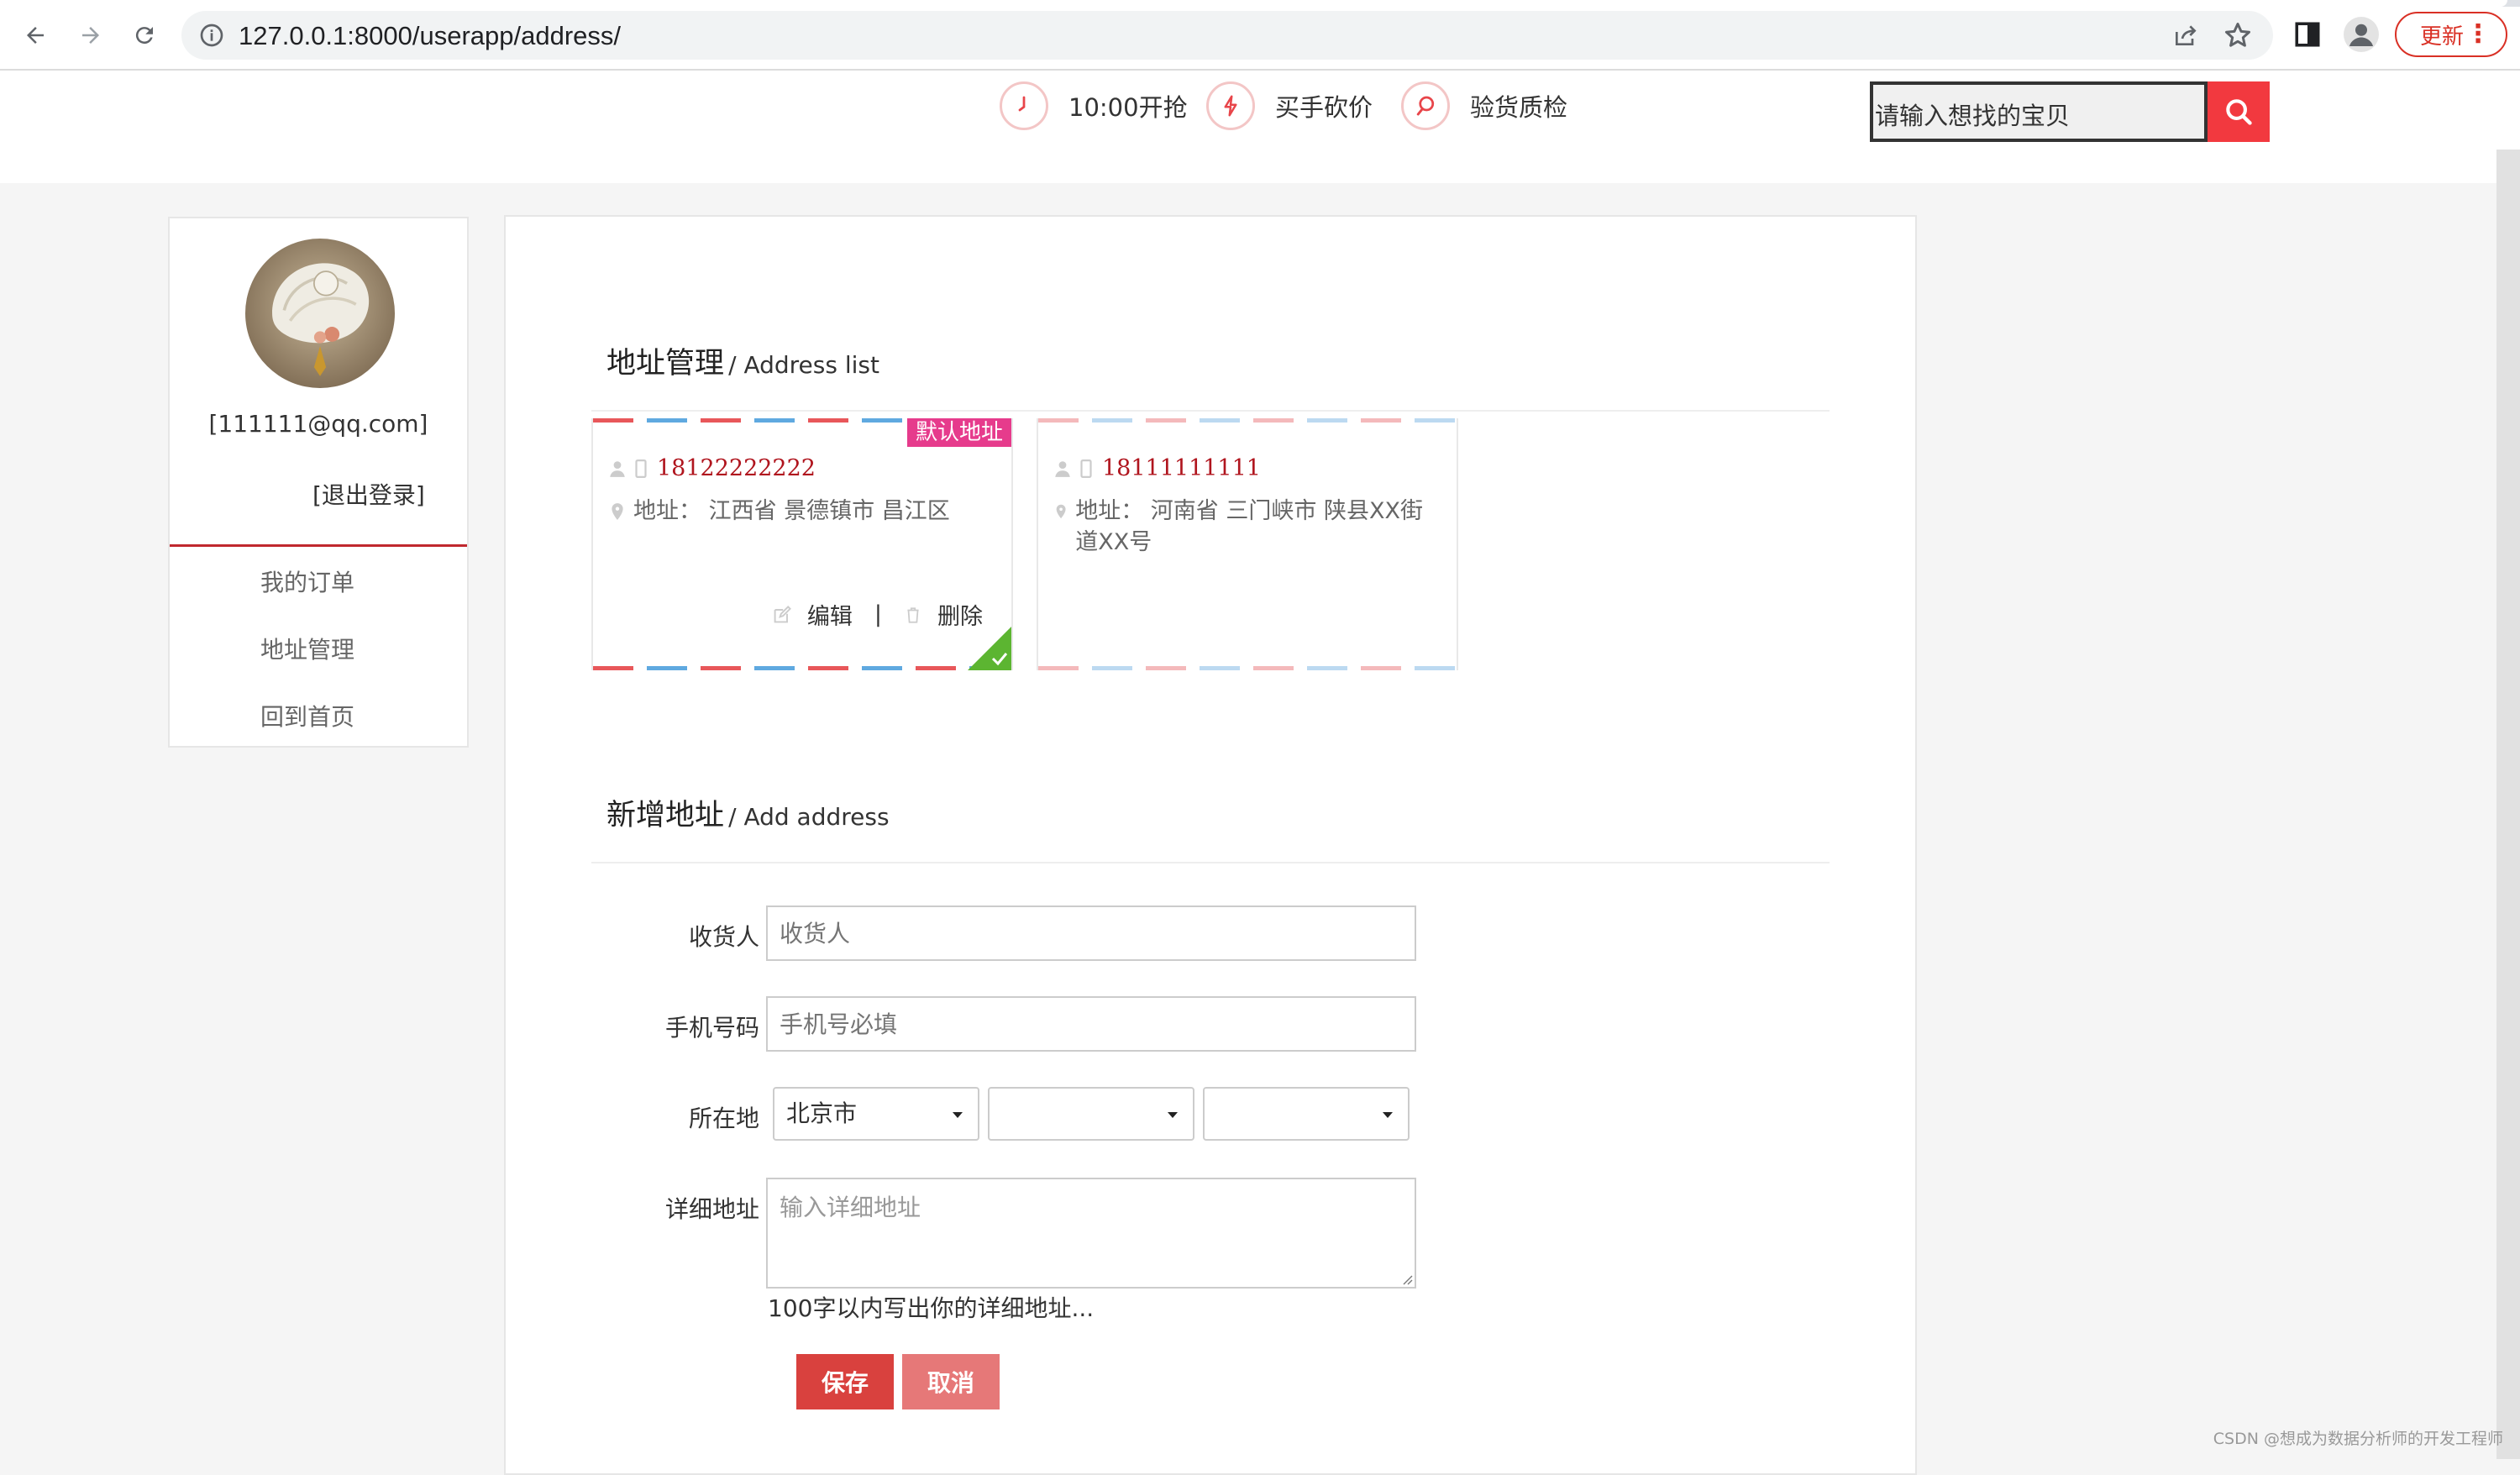 The height and width of the screenshot is (1475, 2520). Describe the element at coordinates (850, 1207) in the screenshot. I see `detail-placeholder: 输入详细地址` at that location.